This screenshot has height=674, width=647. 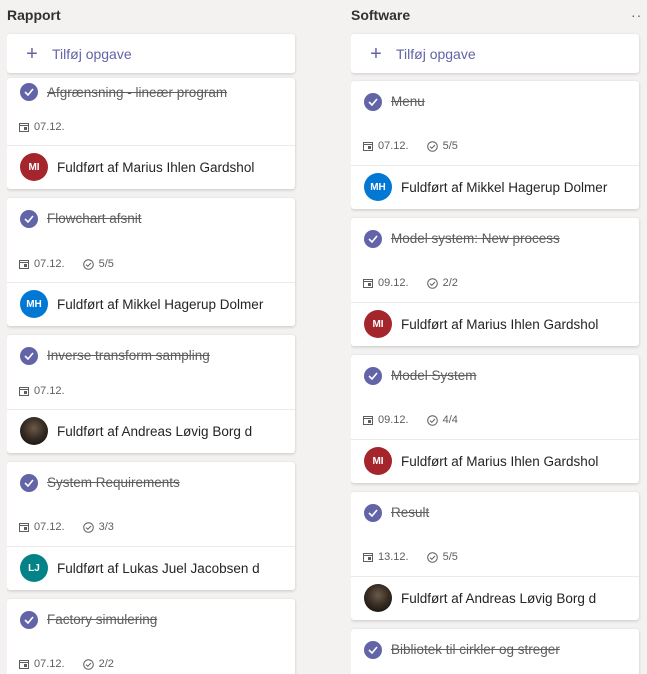 I want to click on completed-by-text: Fuldført af Lukas Juel Jacobsen d, so click(x=158, y=568).